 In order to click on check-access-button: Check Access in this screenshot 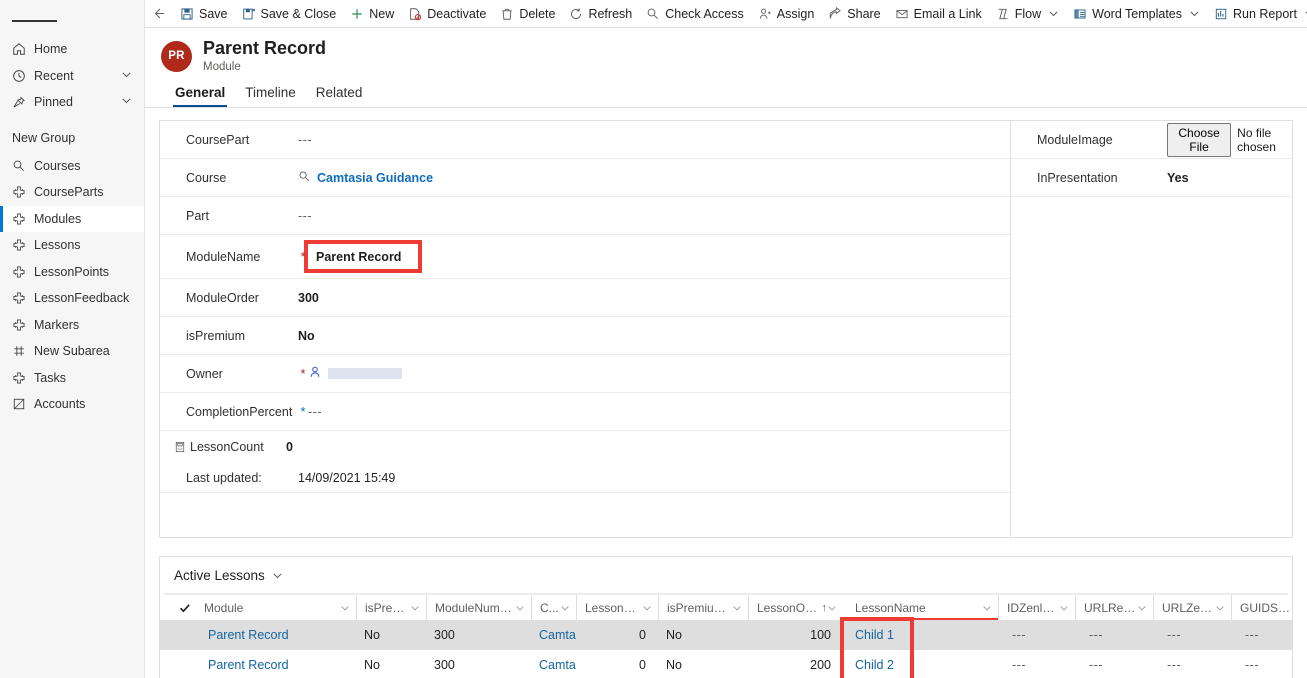, I will do `click(695, 14)`.